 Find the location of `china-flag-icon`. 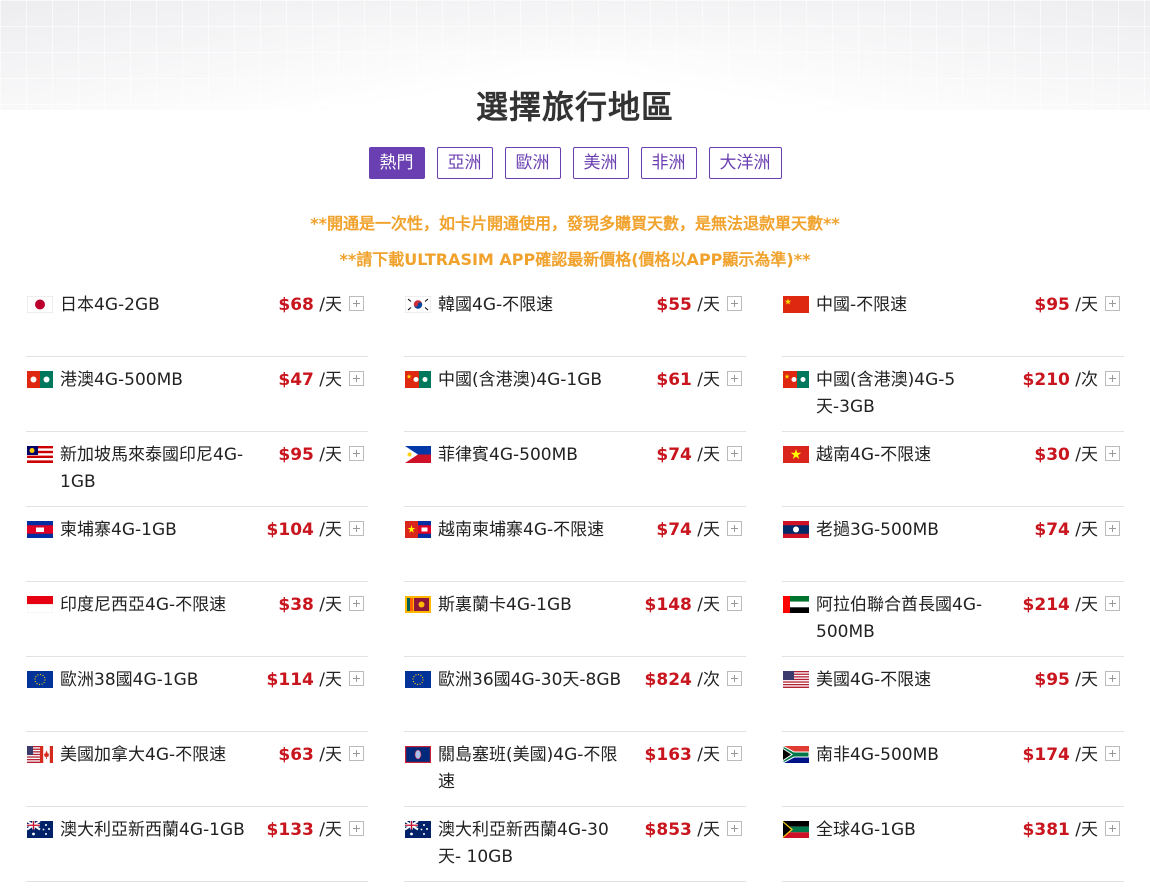

china-flag-icon is located at coordinates (796, 304).